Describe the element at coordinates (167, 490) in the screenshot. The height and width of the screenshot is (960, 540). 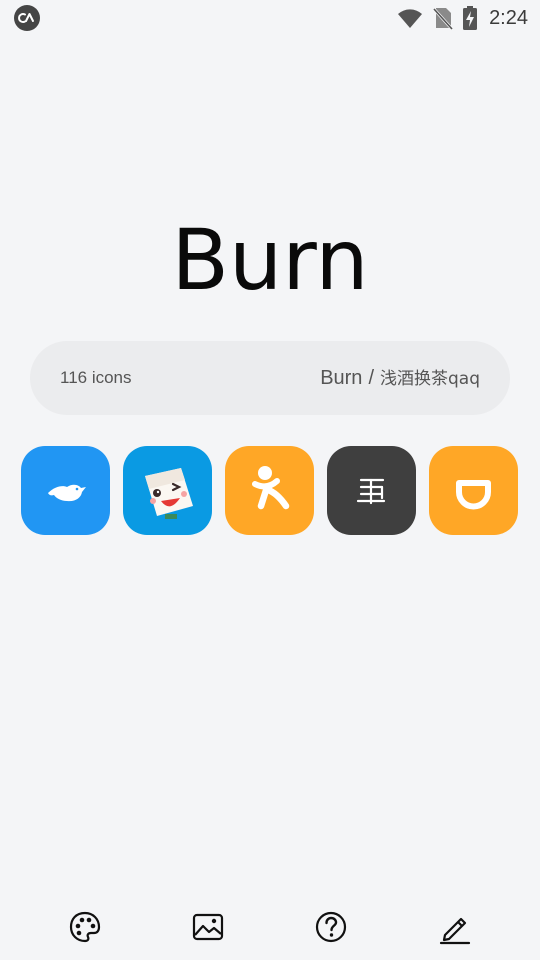
I see `cartoon-face-icon` at that location.